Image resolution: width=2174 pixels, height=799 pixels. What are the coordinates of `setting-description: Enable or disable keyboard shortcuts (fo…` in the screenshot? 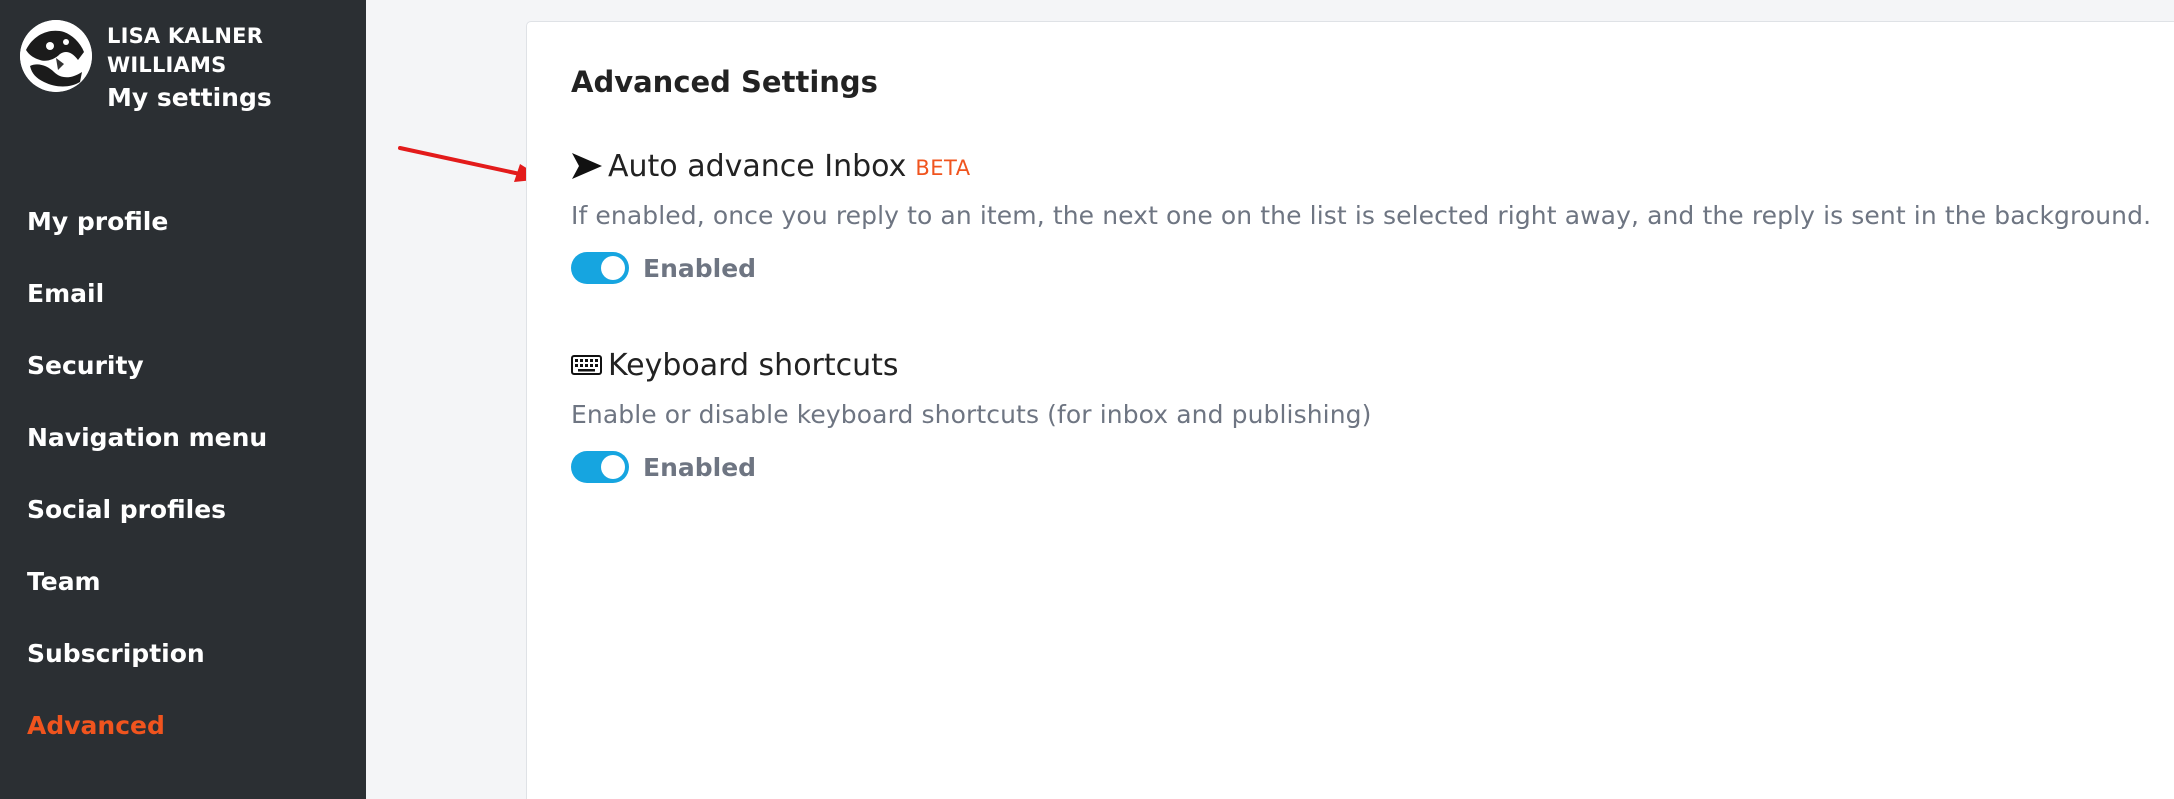 It's located at (971, 414).